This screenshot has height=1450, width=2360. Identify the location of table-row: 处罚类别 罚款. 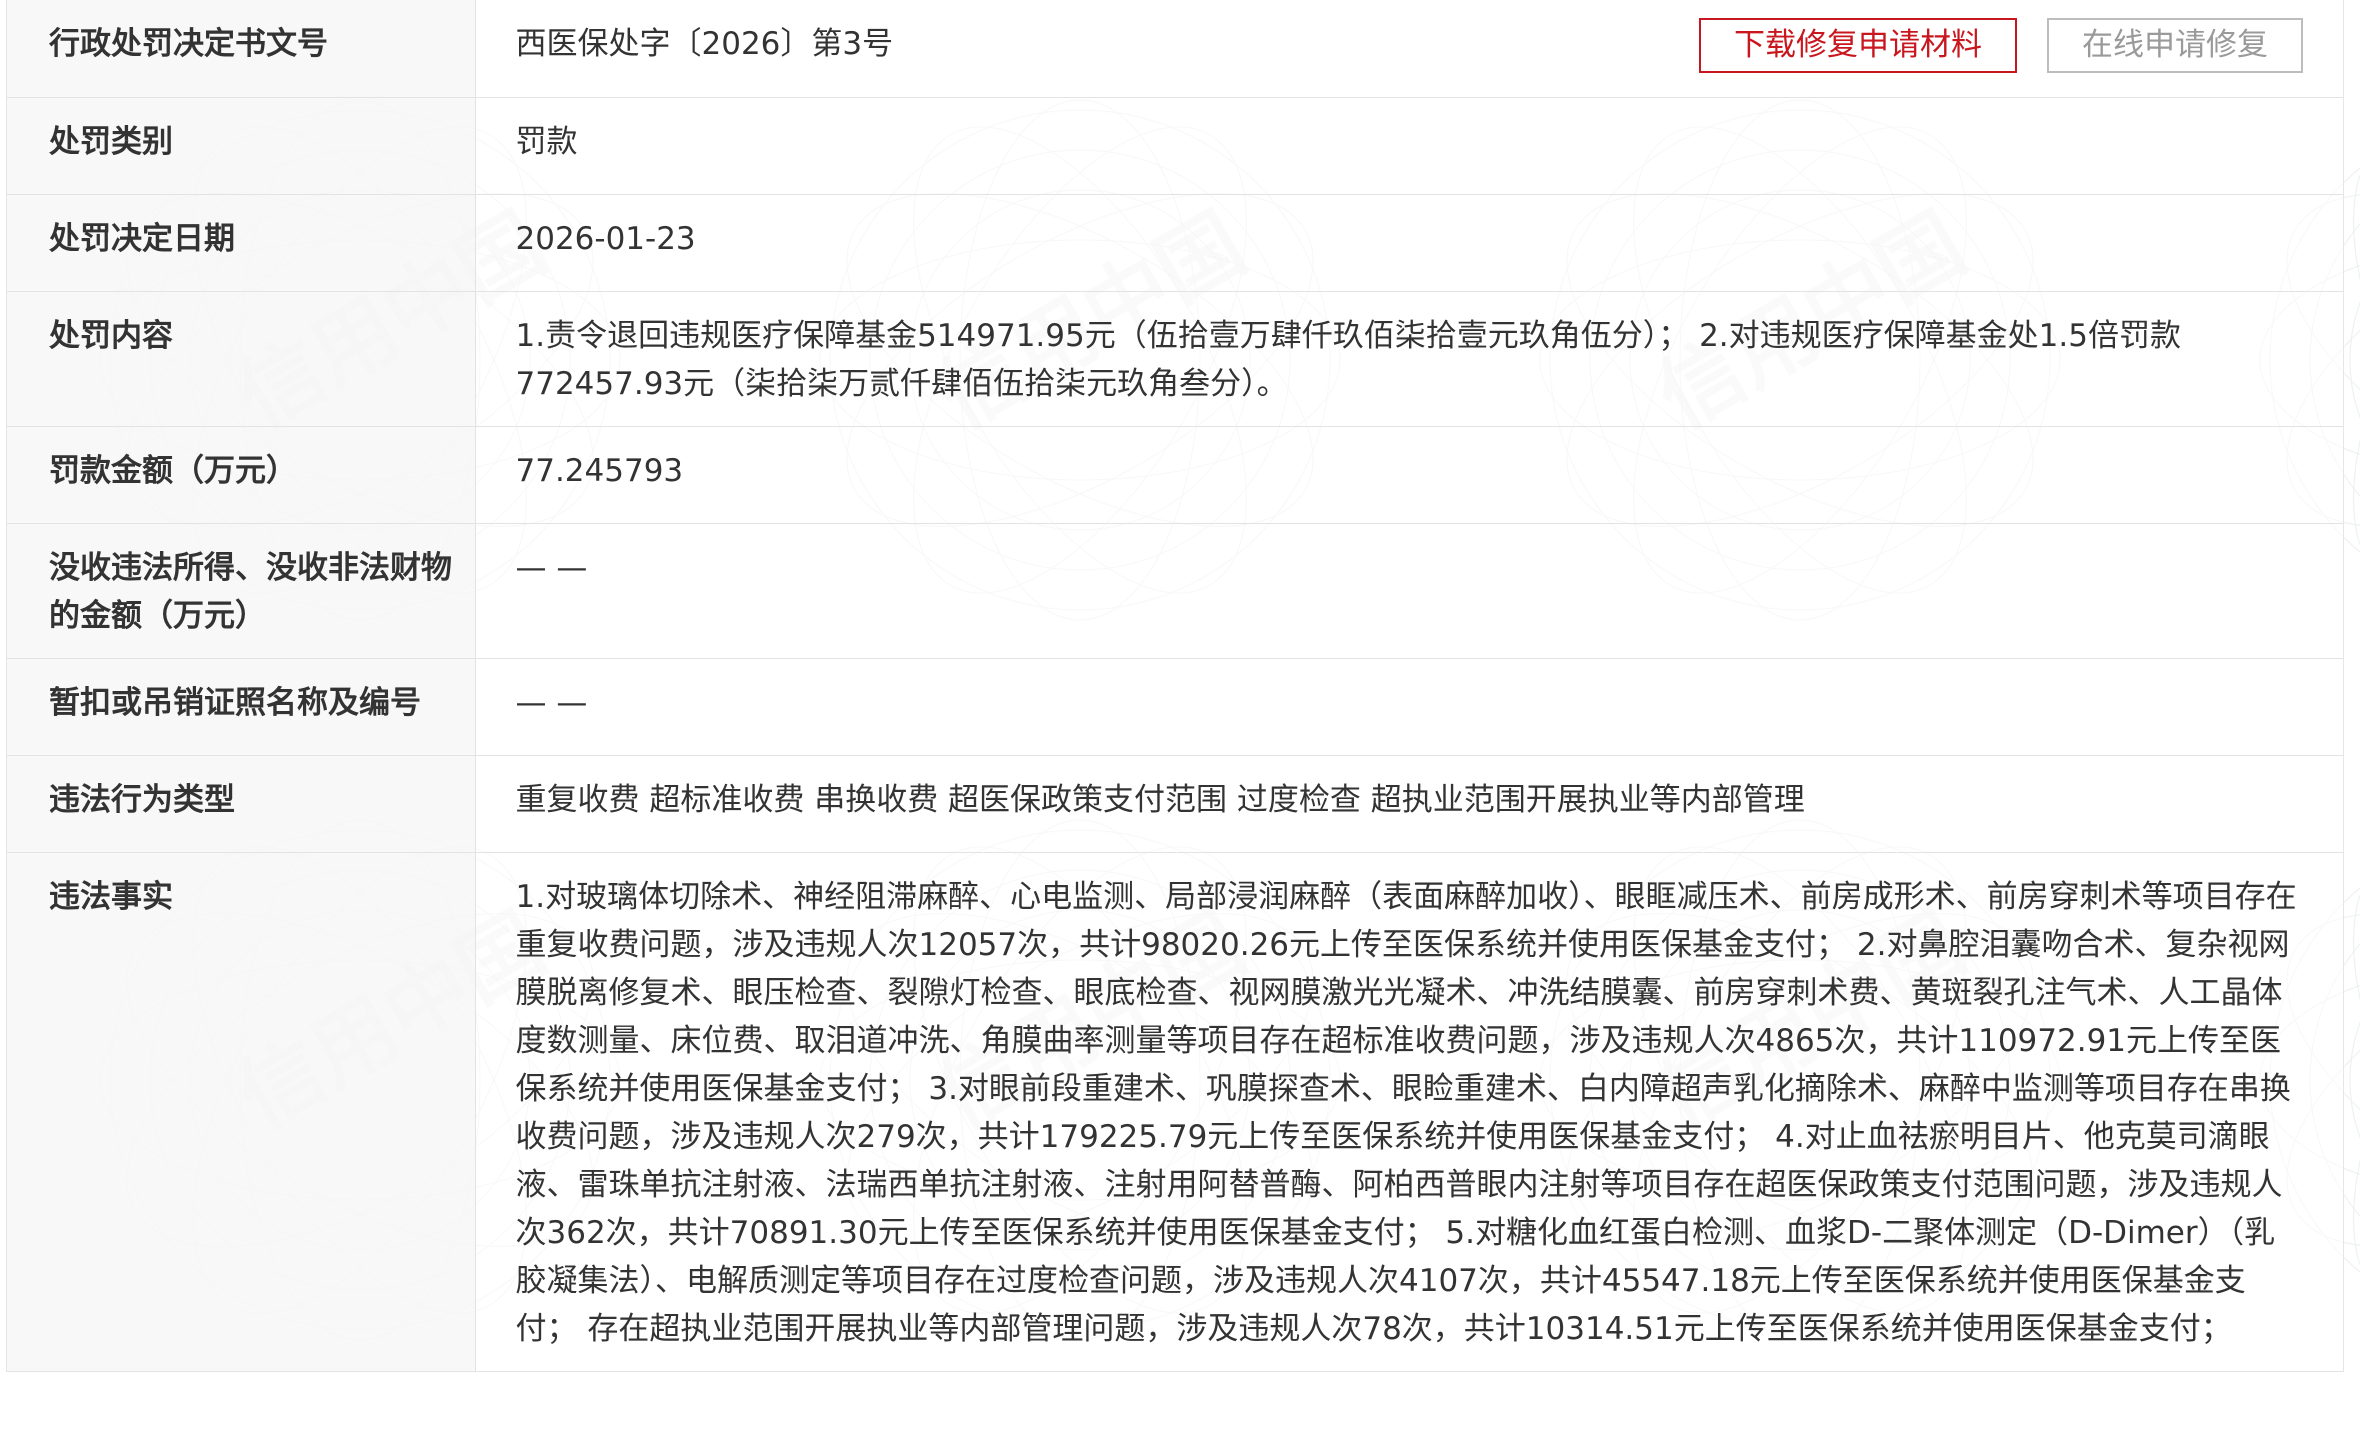
(1175, 146).